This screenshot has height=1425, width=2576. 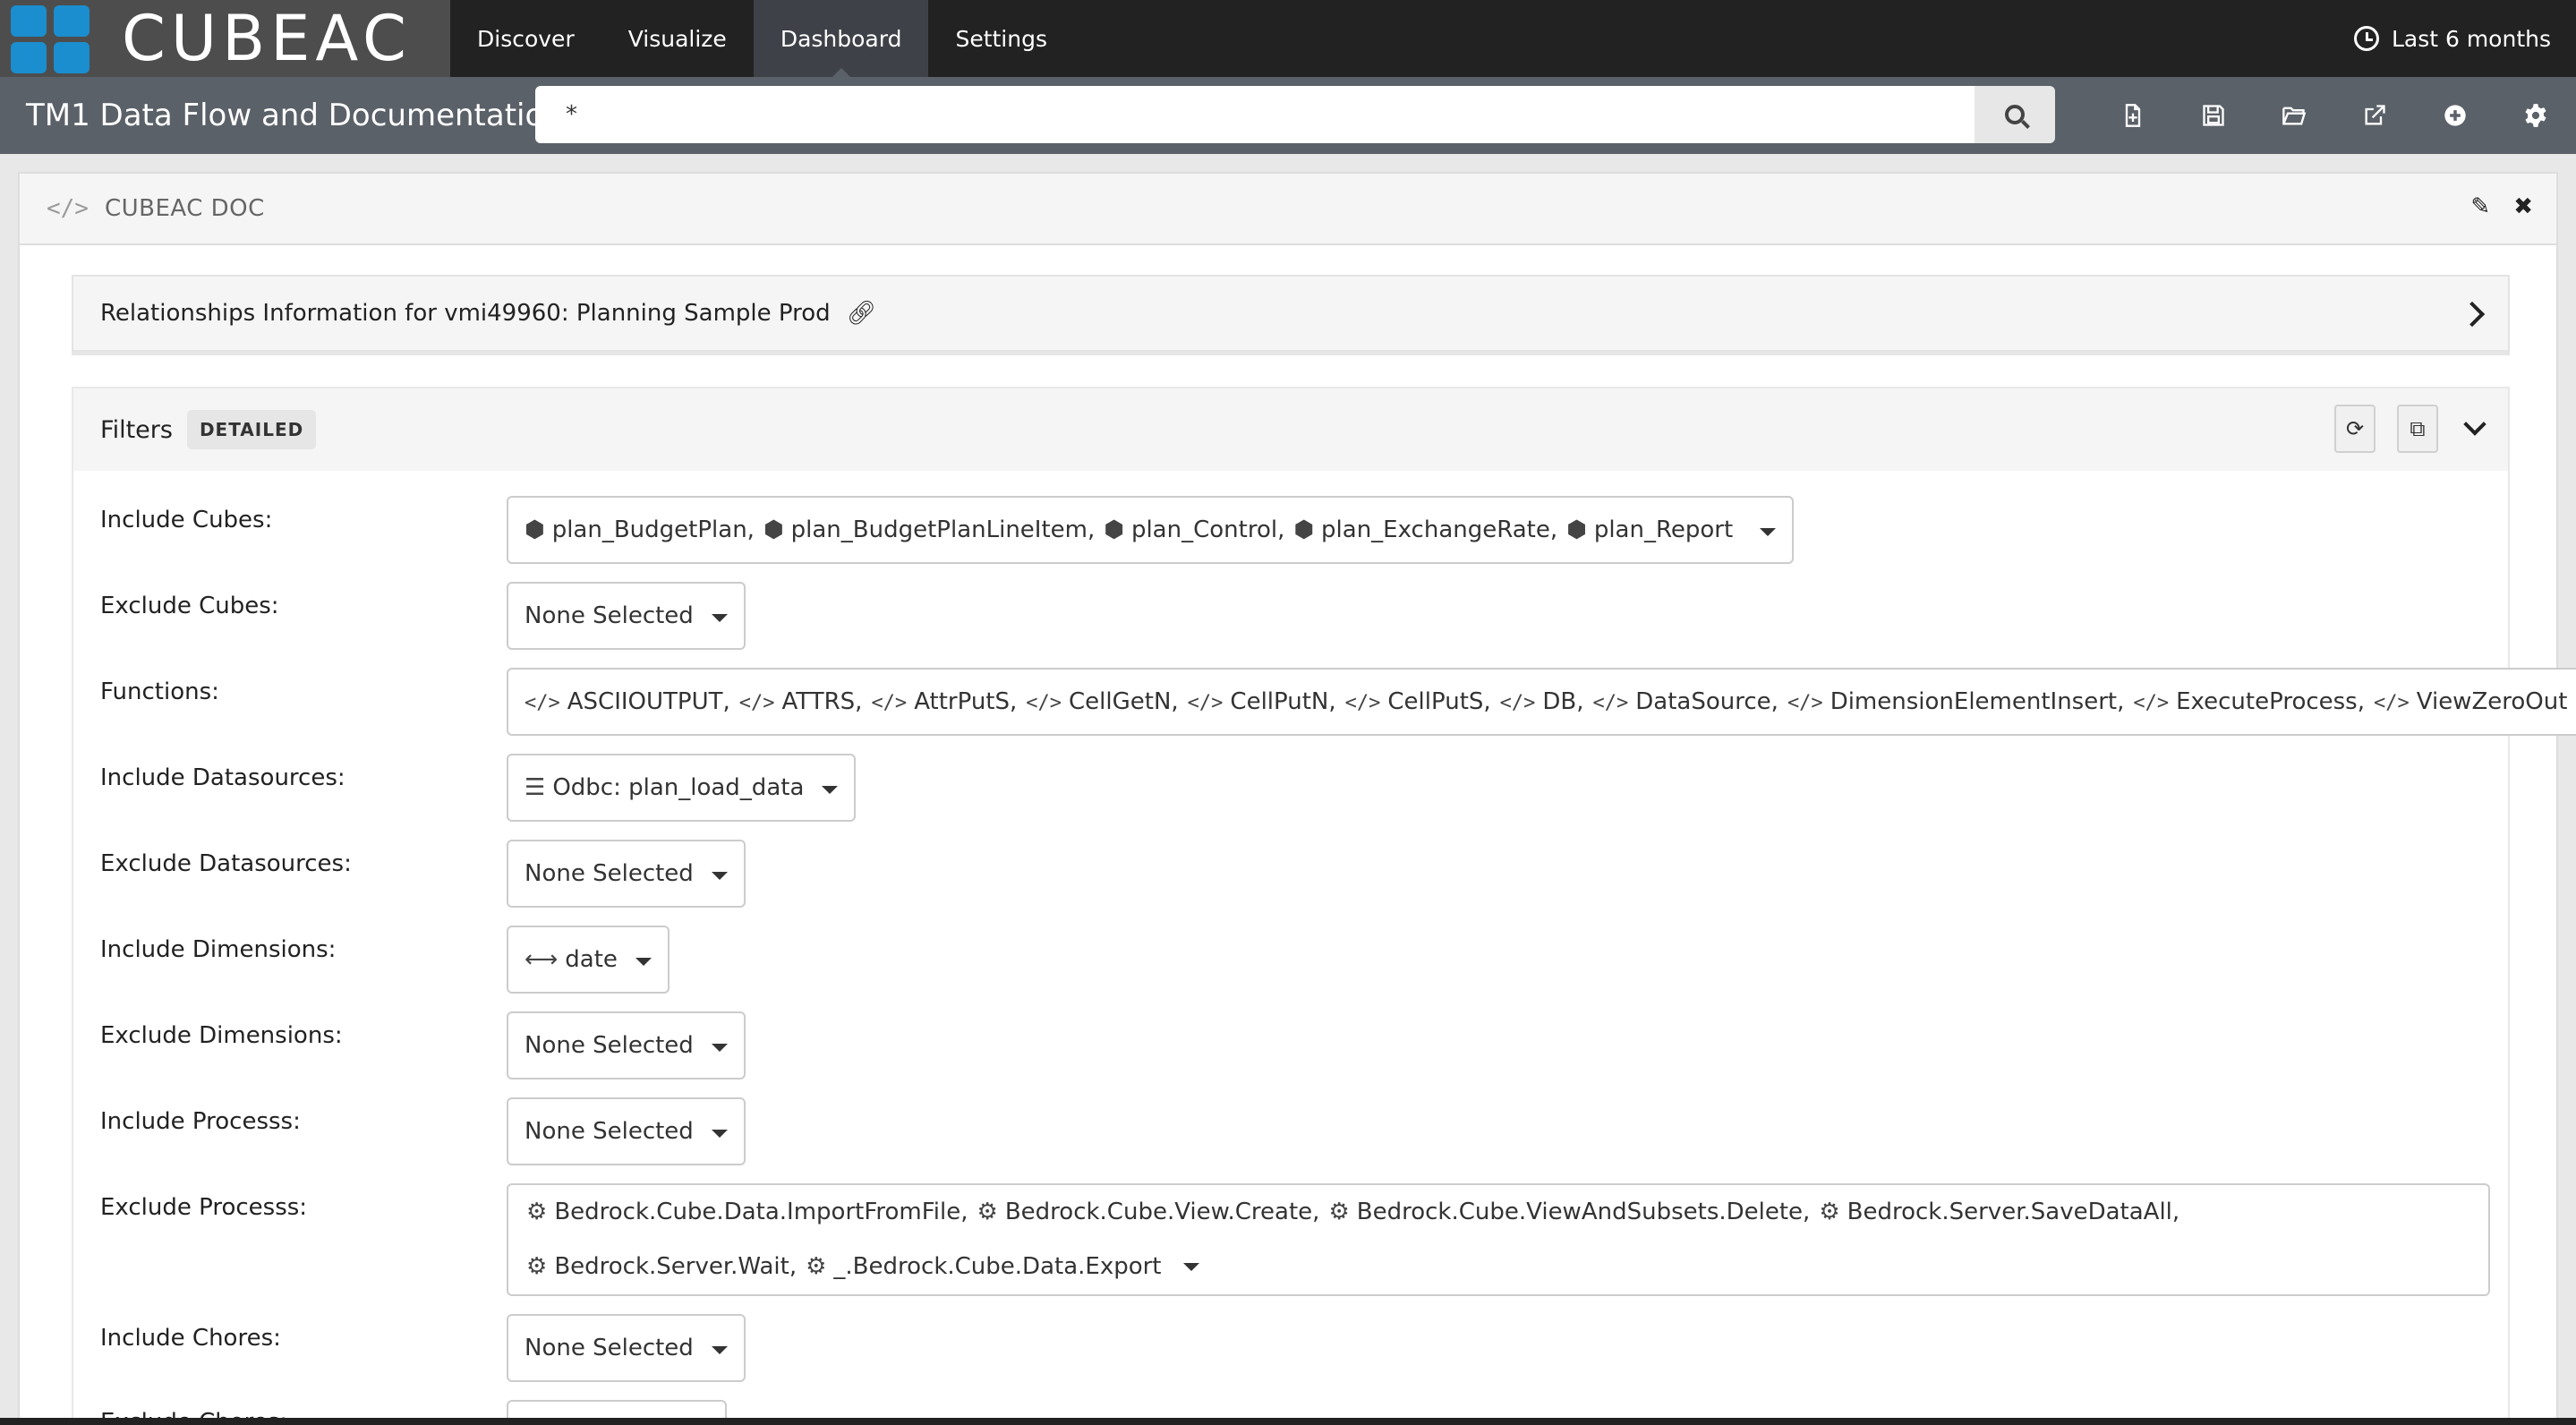 I want to click on time-filter-label: Last 6 months, so click(x=2471, y=38).